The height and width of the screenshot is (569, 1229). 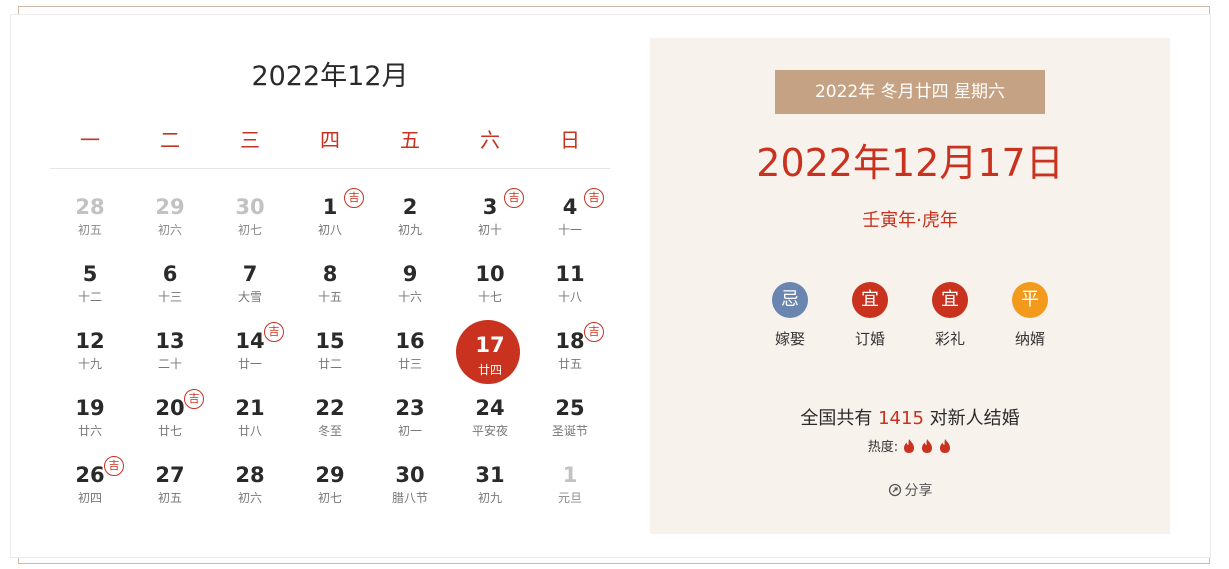 I want to click on day-cell: 24 平安夜, so click(x=490, y=407).